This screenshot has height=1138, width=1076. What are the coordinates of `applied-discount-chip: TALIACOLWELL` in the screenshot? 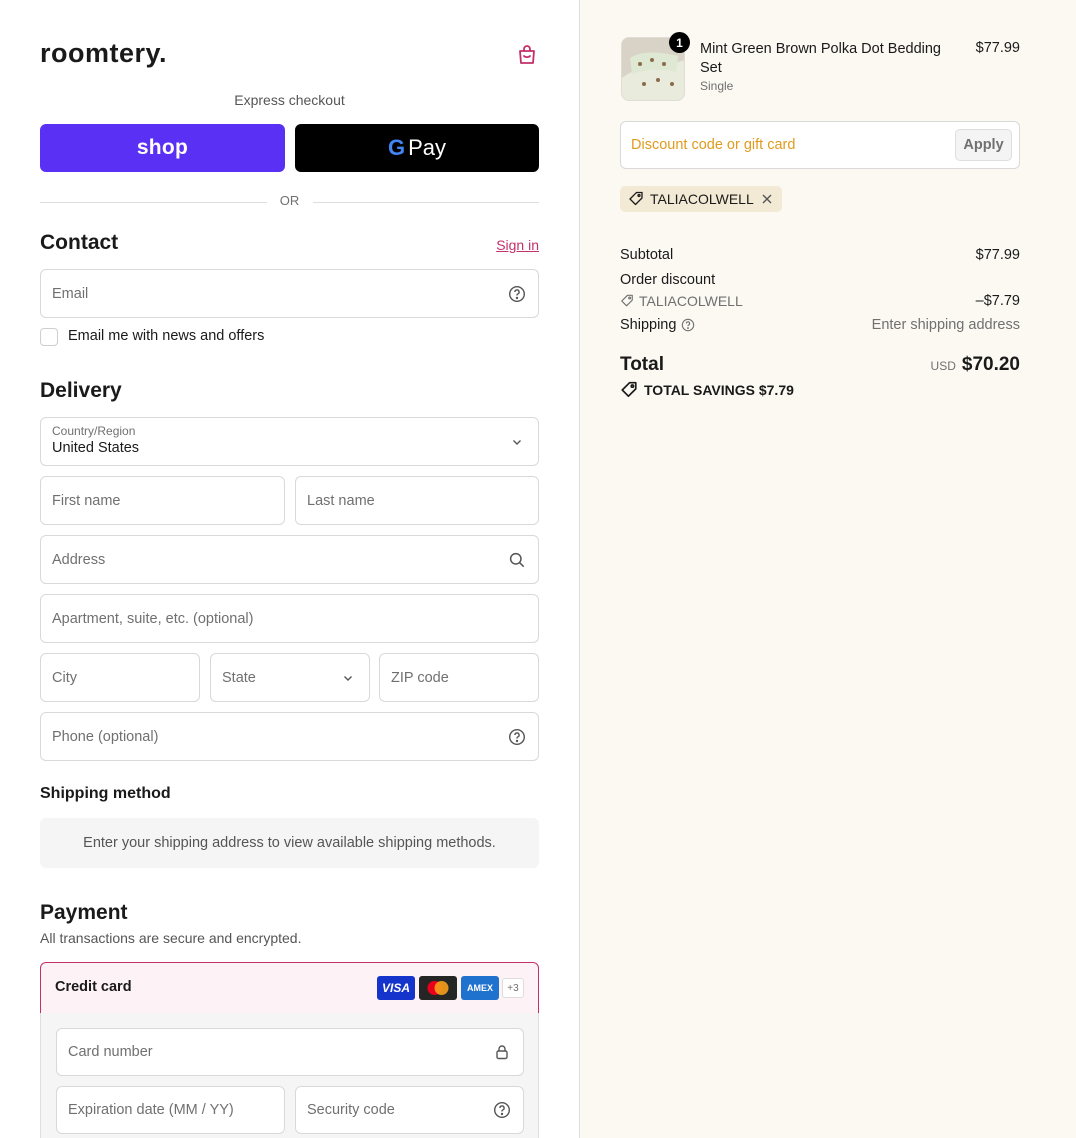 It's located at (701, 199).